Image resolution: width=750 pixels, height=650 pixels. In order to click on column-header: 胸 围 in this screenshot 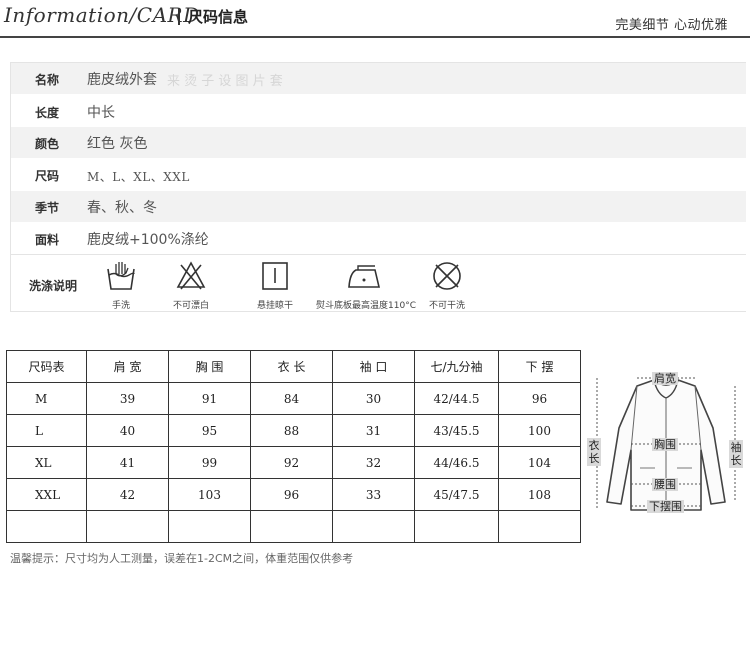, I will do `click(209, 366)`.